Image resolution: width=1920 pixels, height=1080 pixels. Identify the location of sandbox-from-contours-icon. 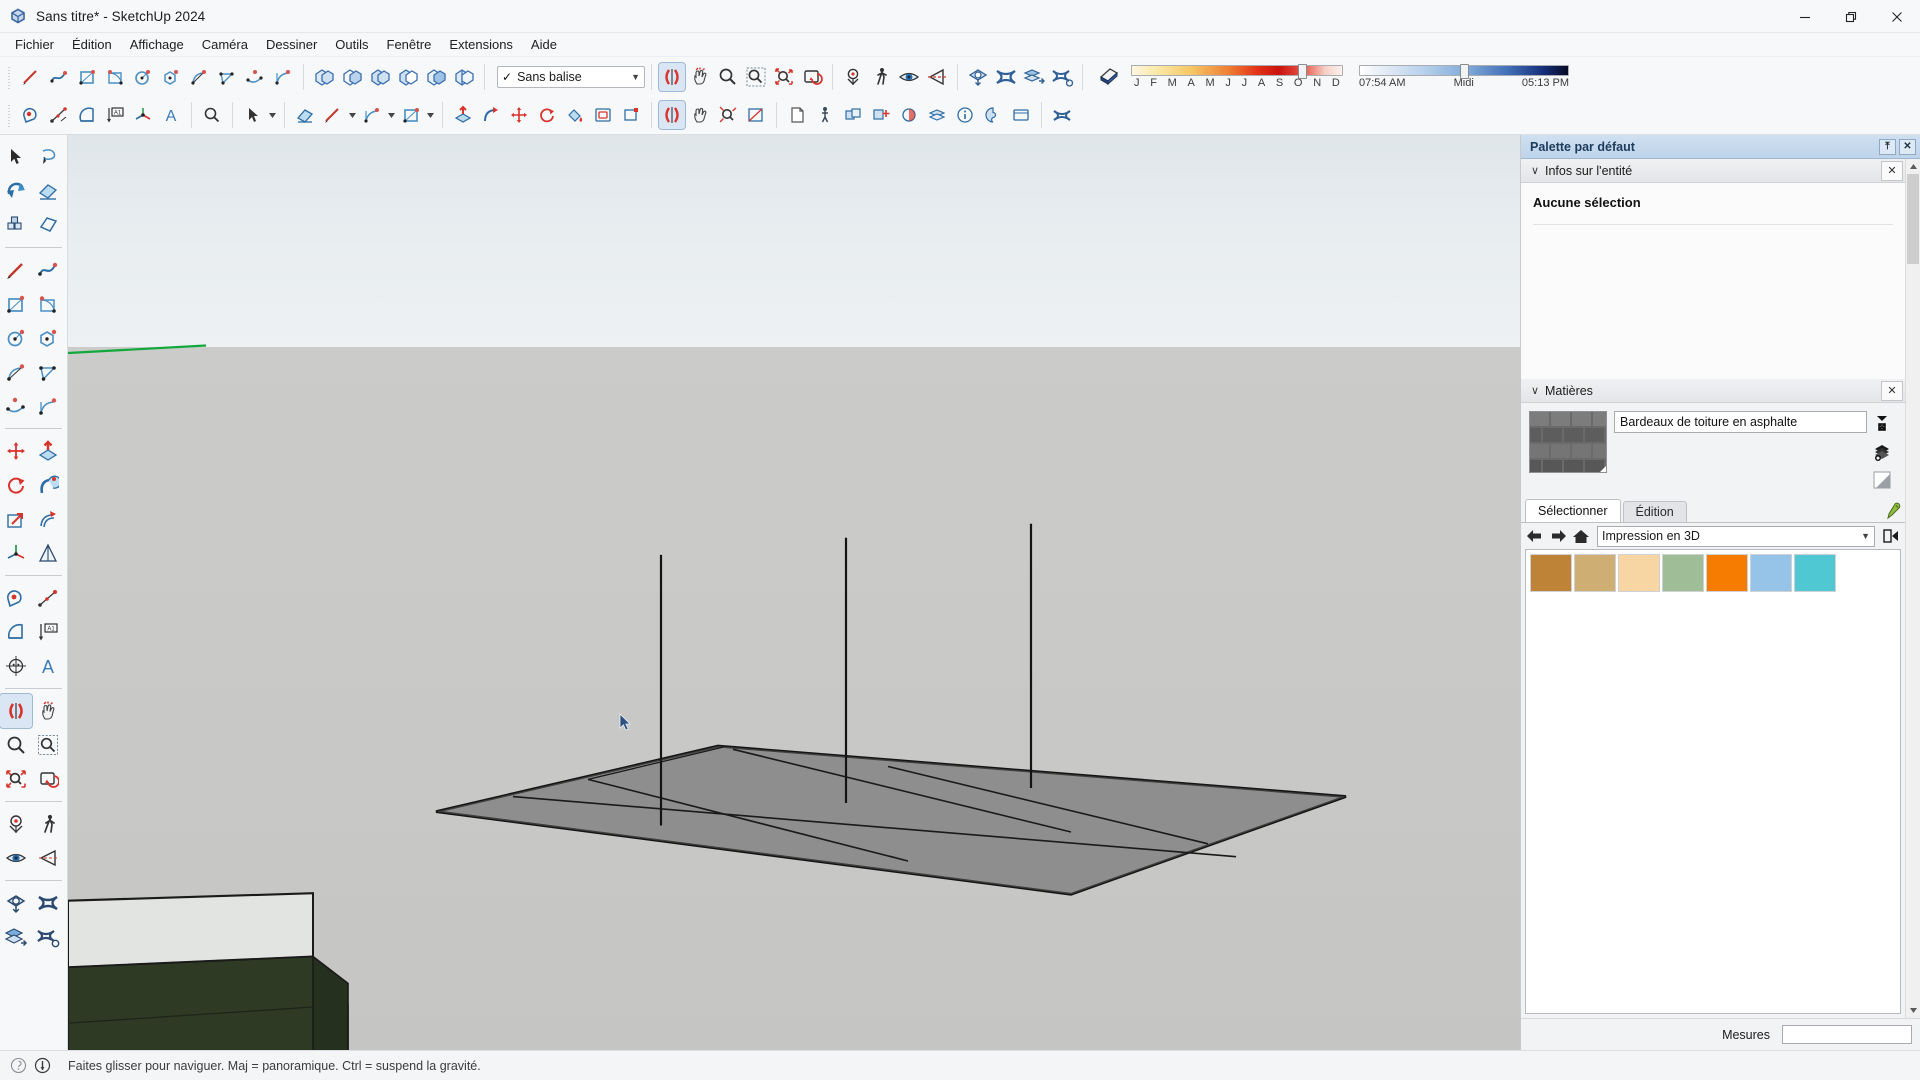
(978, 77).